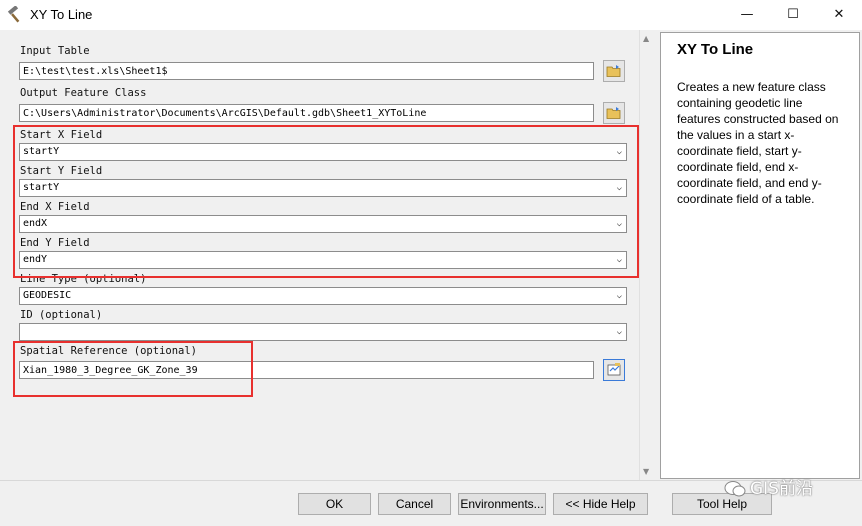 This screenshot has width=862, height=526. What do you see at coordinates (15, 14) in the screenshot?
I see `hammer-icon` at bounding box center [15, 14].